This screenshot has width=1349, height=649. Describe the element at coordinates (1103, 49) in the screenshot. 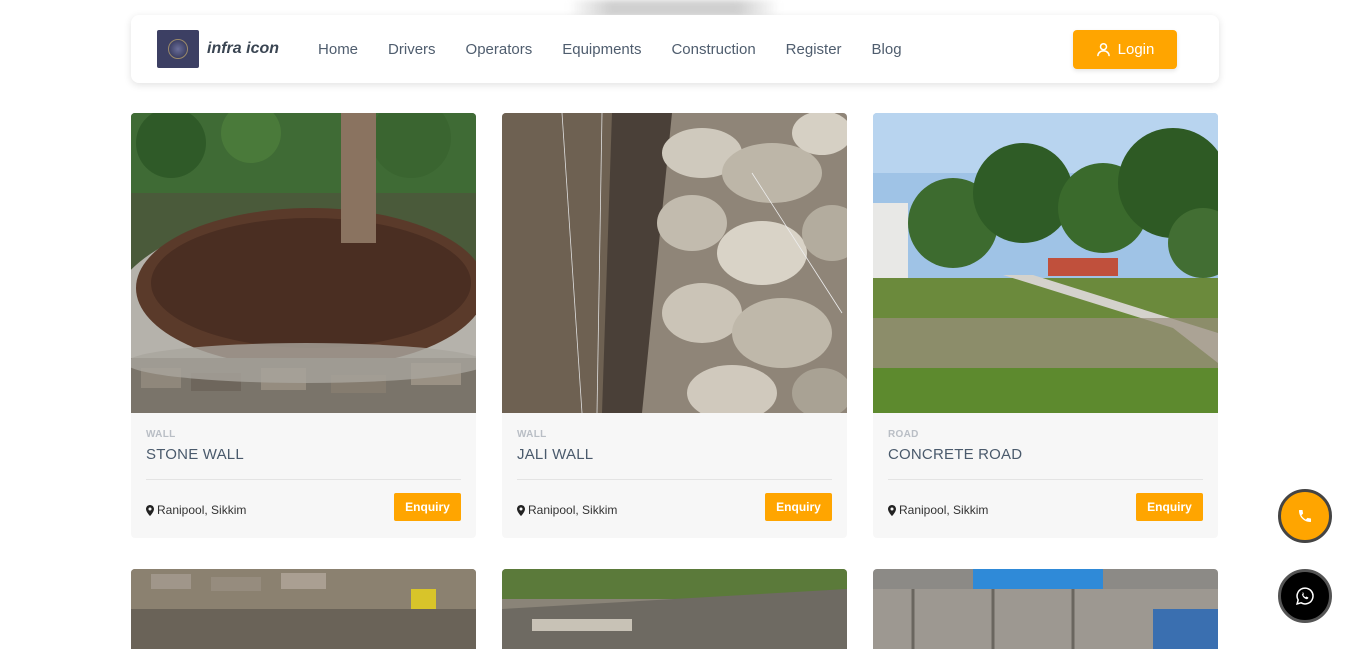

I see `user-icon` at that location.